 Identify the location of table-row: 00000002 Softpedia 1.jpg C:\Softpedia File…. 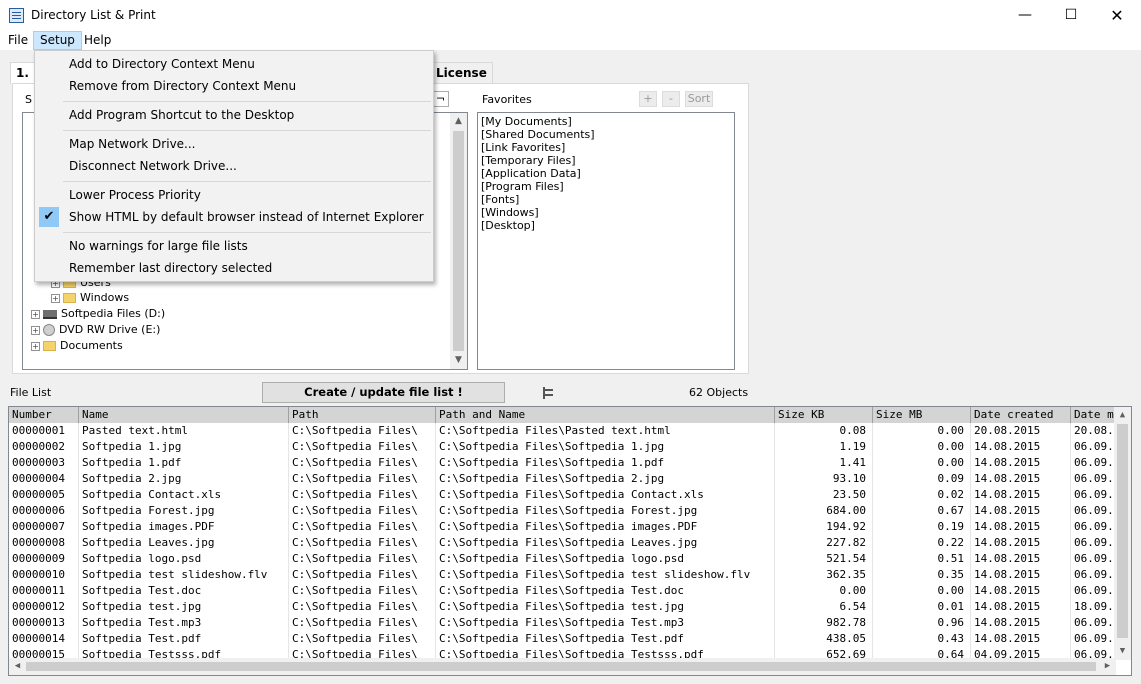
(562, 447).